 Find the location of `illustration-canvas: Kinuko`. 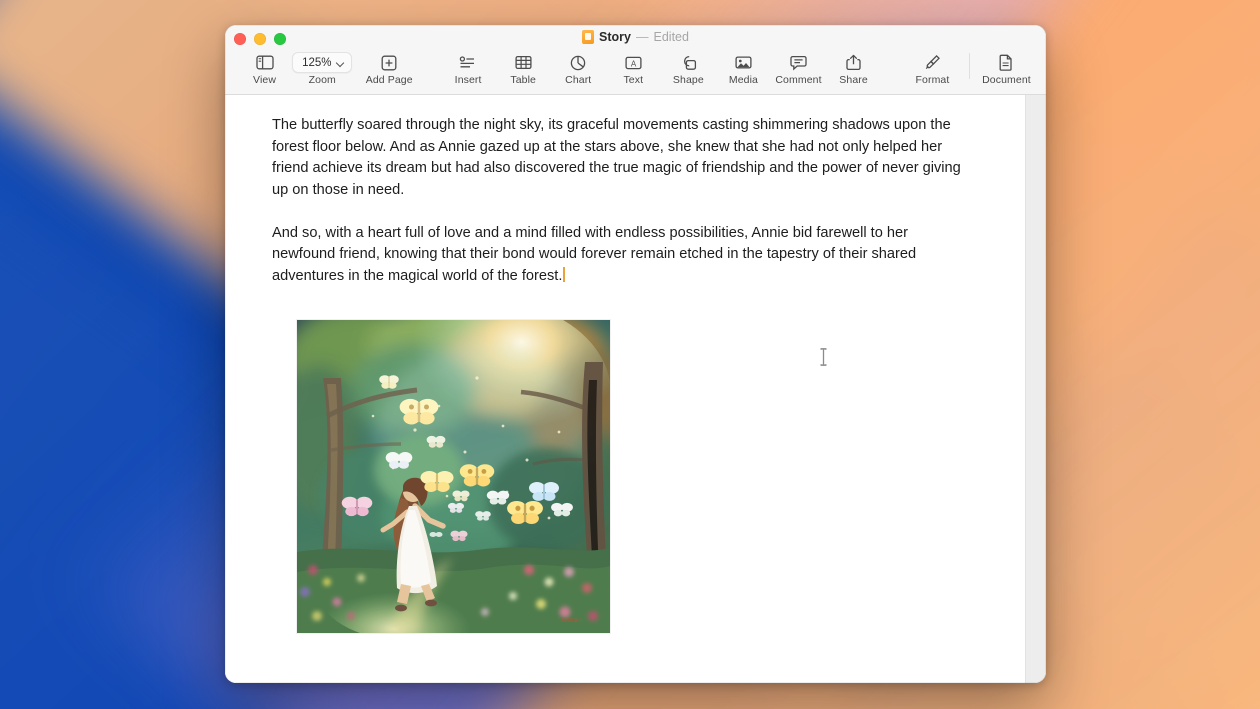

illustration-canvas: Kinuko is located at coordinates (453, 476).